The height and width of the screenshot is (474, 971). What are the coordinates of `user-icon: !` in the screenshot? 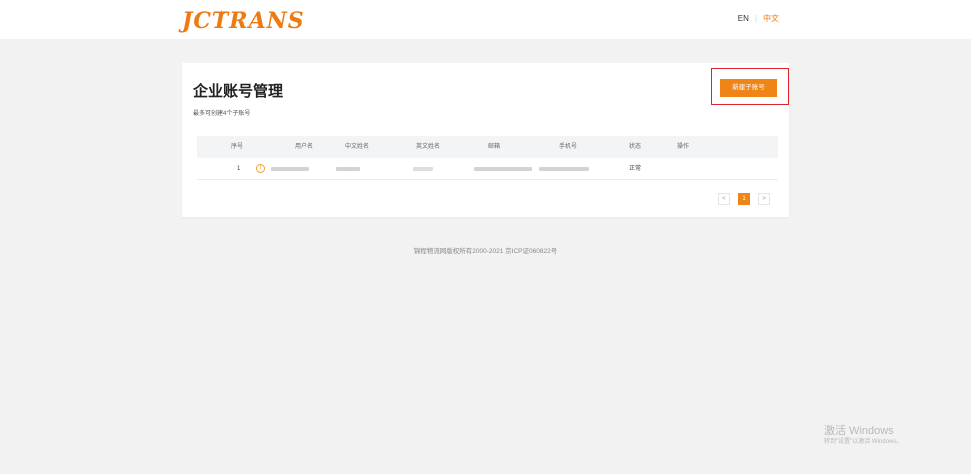 It's located at (260, 168).